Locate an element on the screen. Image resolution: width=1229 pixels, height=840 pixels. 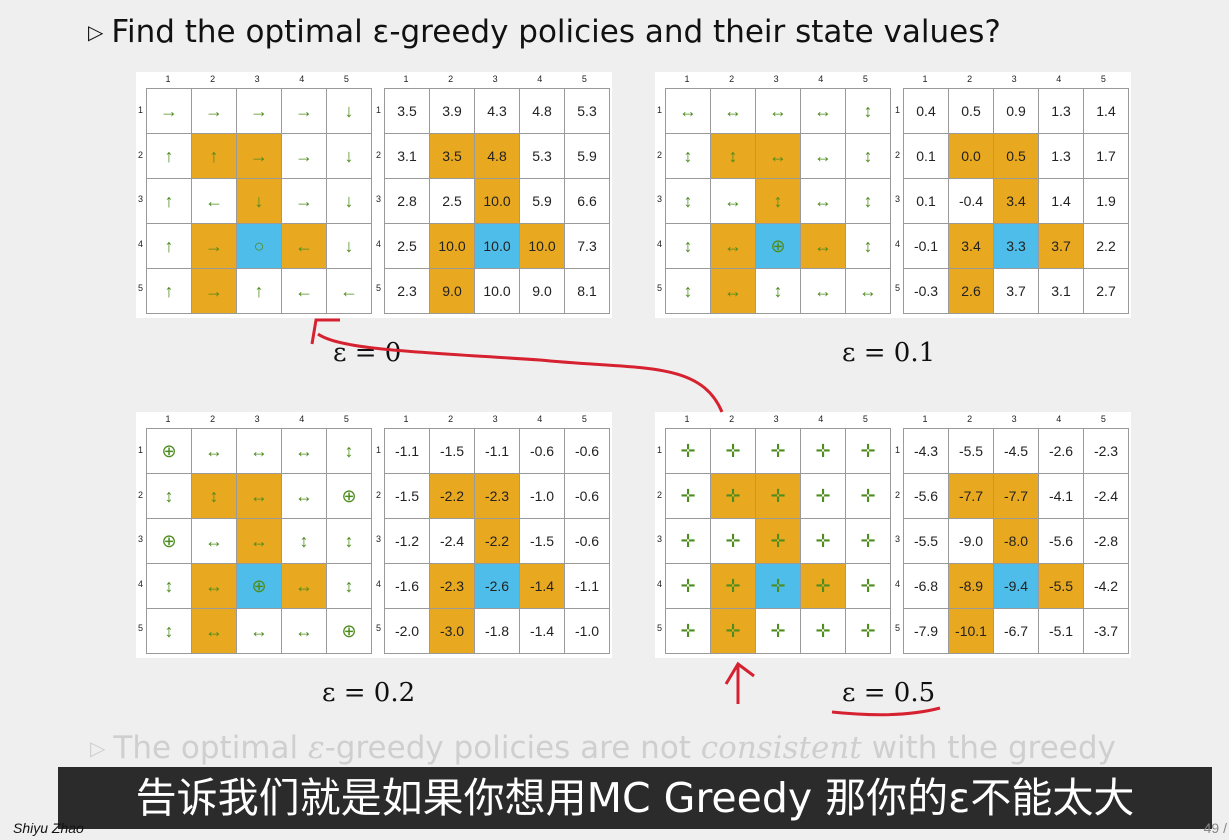
page-number: 49 / is located at coordinates (1215, 828).